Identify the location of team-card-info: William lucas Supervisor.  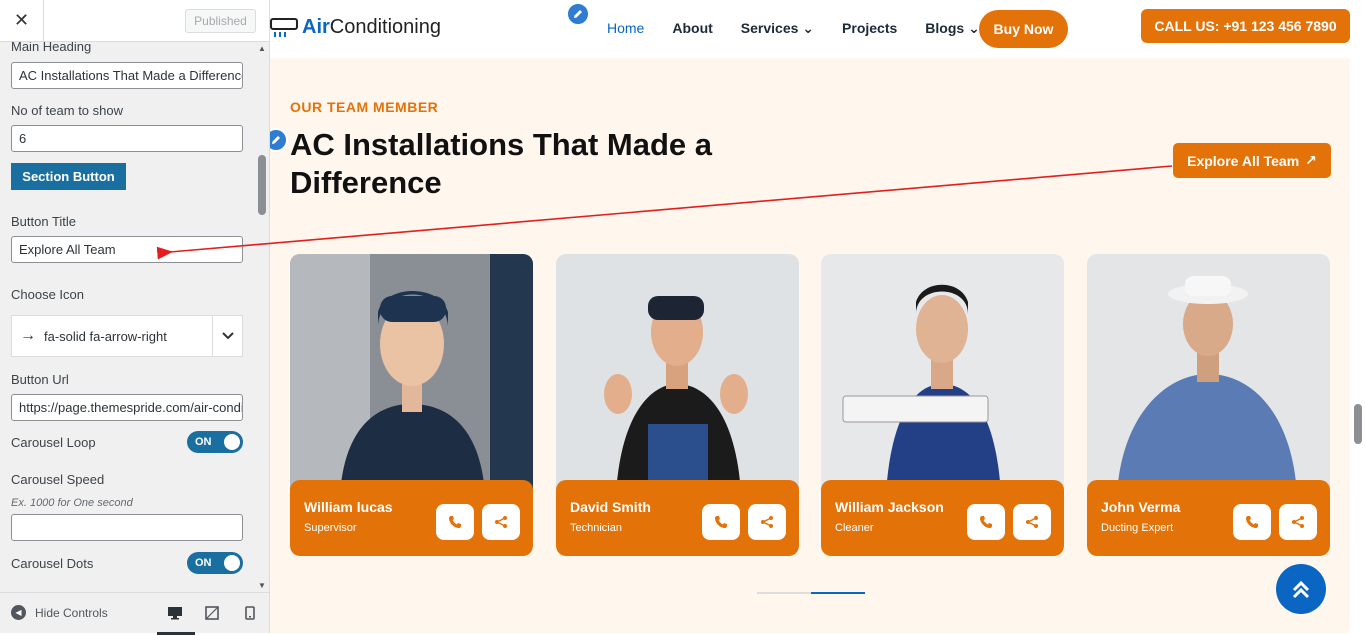
(411, 518).